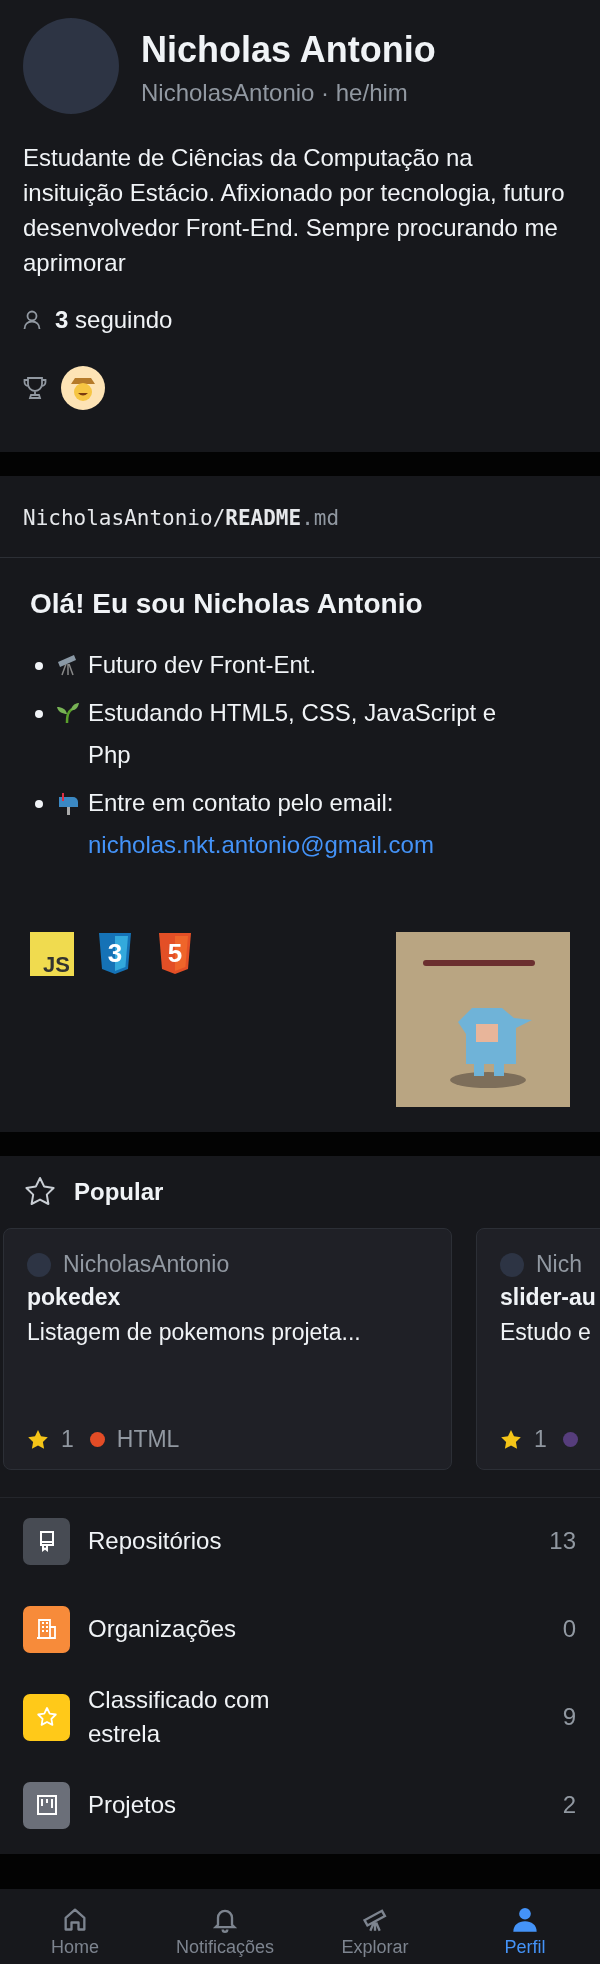 The image size is (600, 1964). Describe the element at coordinates (35, 388) in the screenshot. I see `trophy-icon` at that location.